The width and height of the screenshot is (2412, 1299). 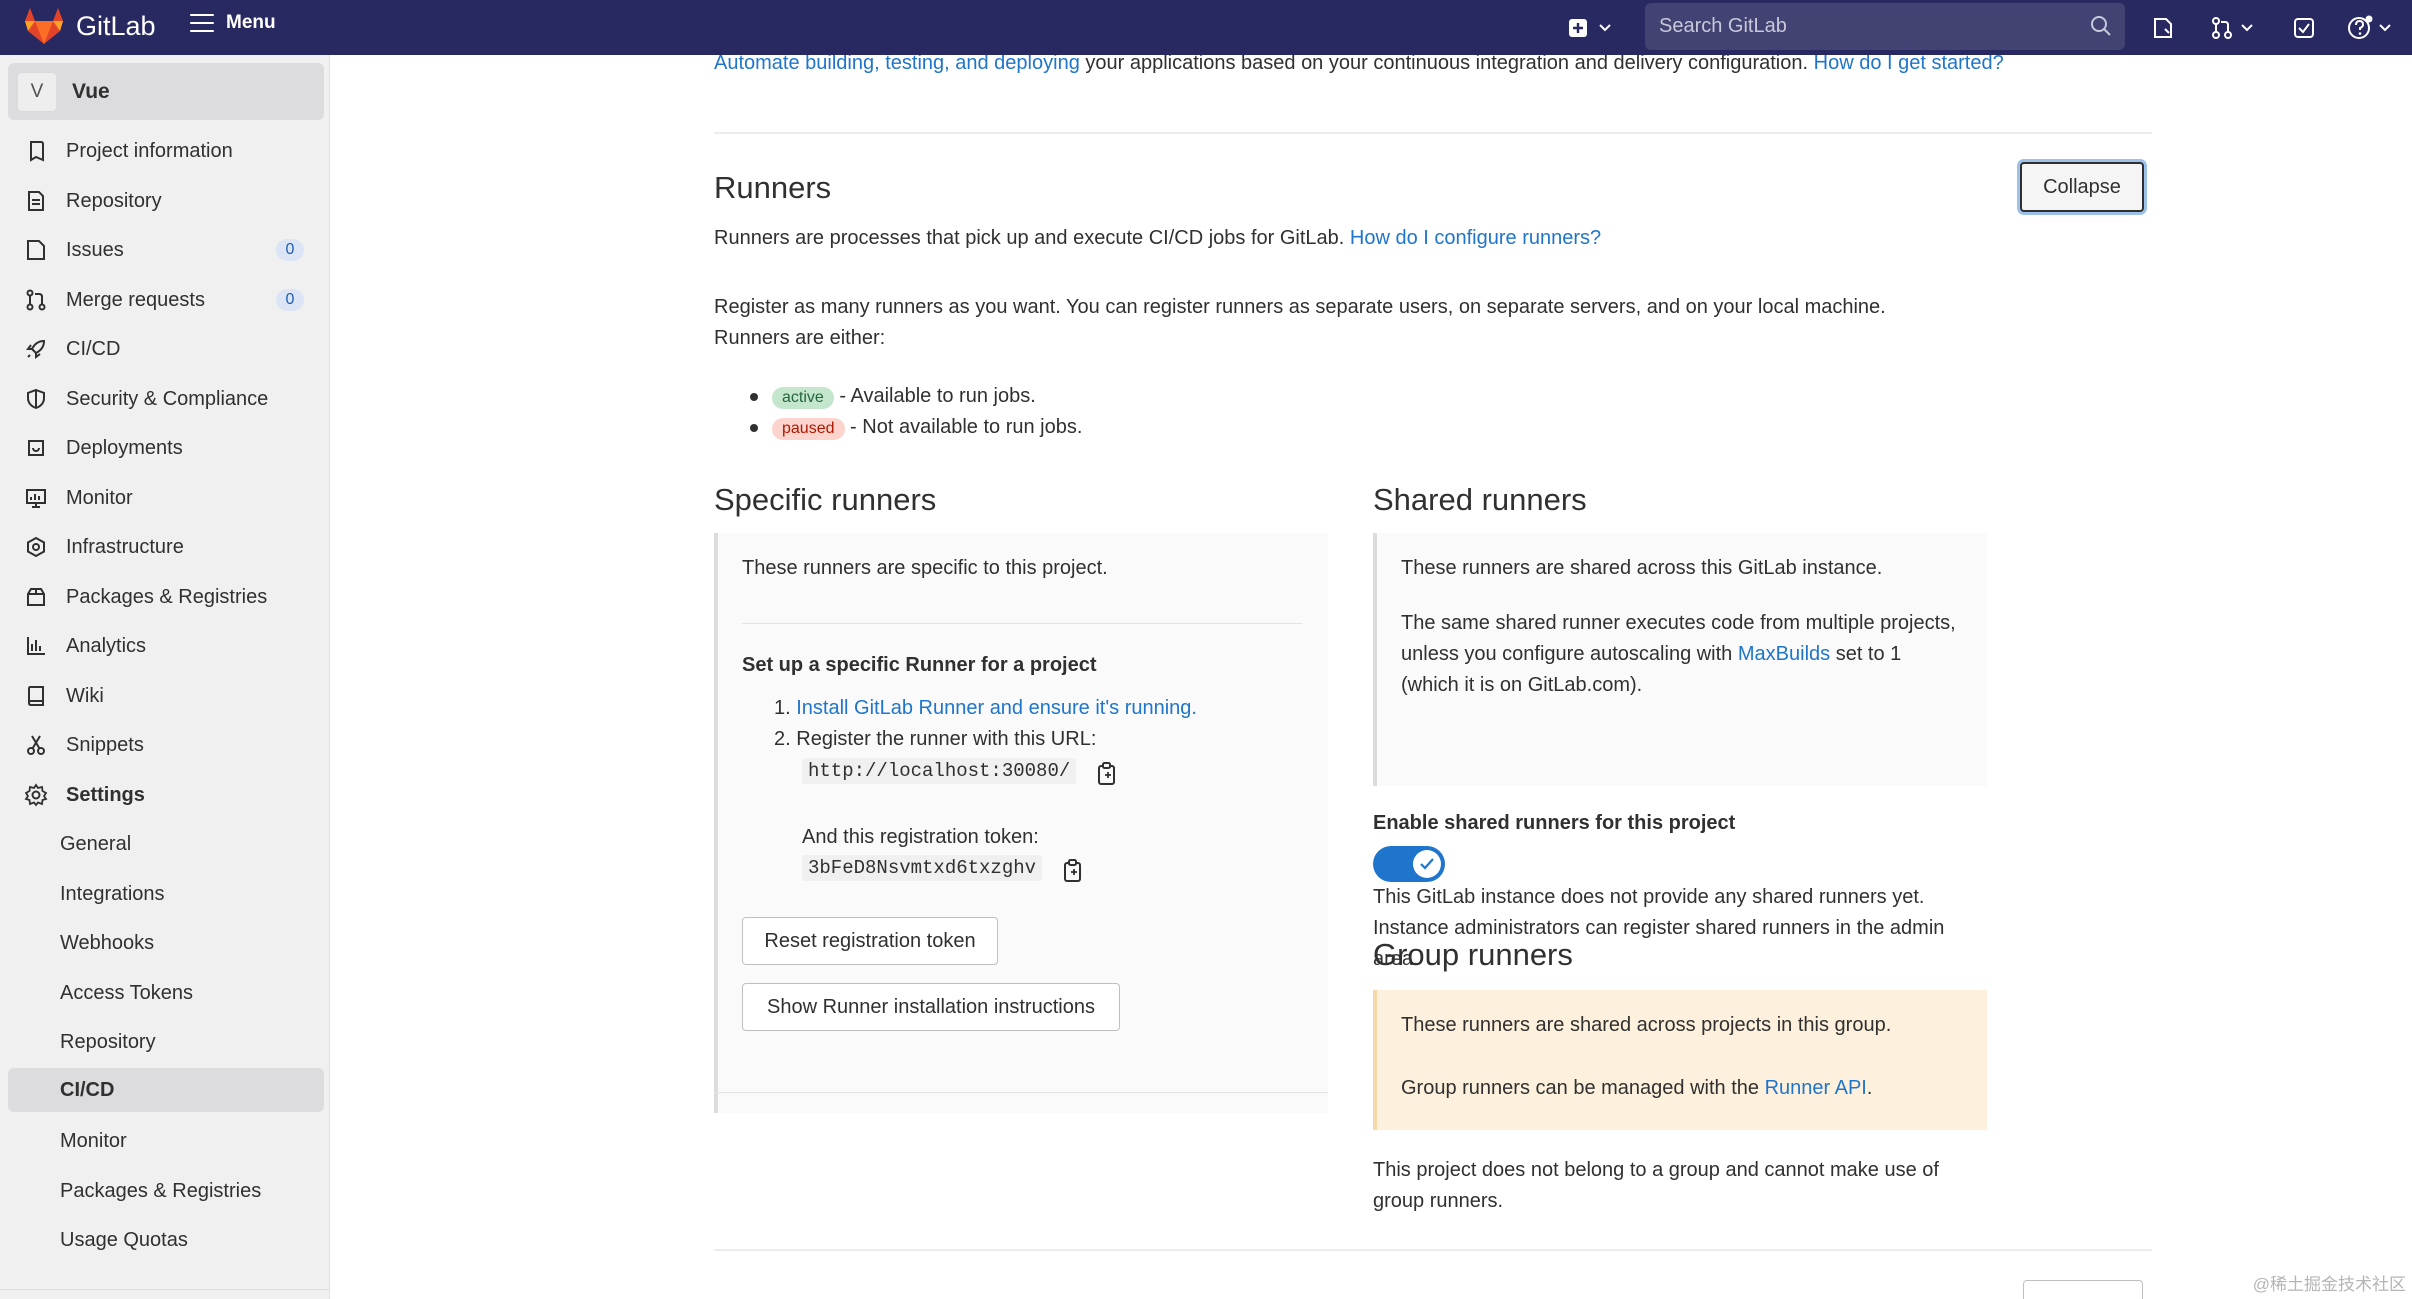 What do you see at coordinates (166, 795) in the screenshot?
I see `sidebar-item-settings: Settings` at bounding box center [166, 795].